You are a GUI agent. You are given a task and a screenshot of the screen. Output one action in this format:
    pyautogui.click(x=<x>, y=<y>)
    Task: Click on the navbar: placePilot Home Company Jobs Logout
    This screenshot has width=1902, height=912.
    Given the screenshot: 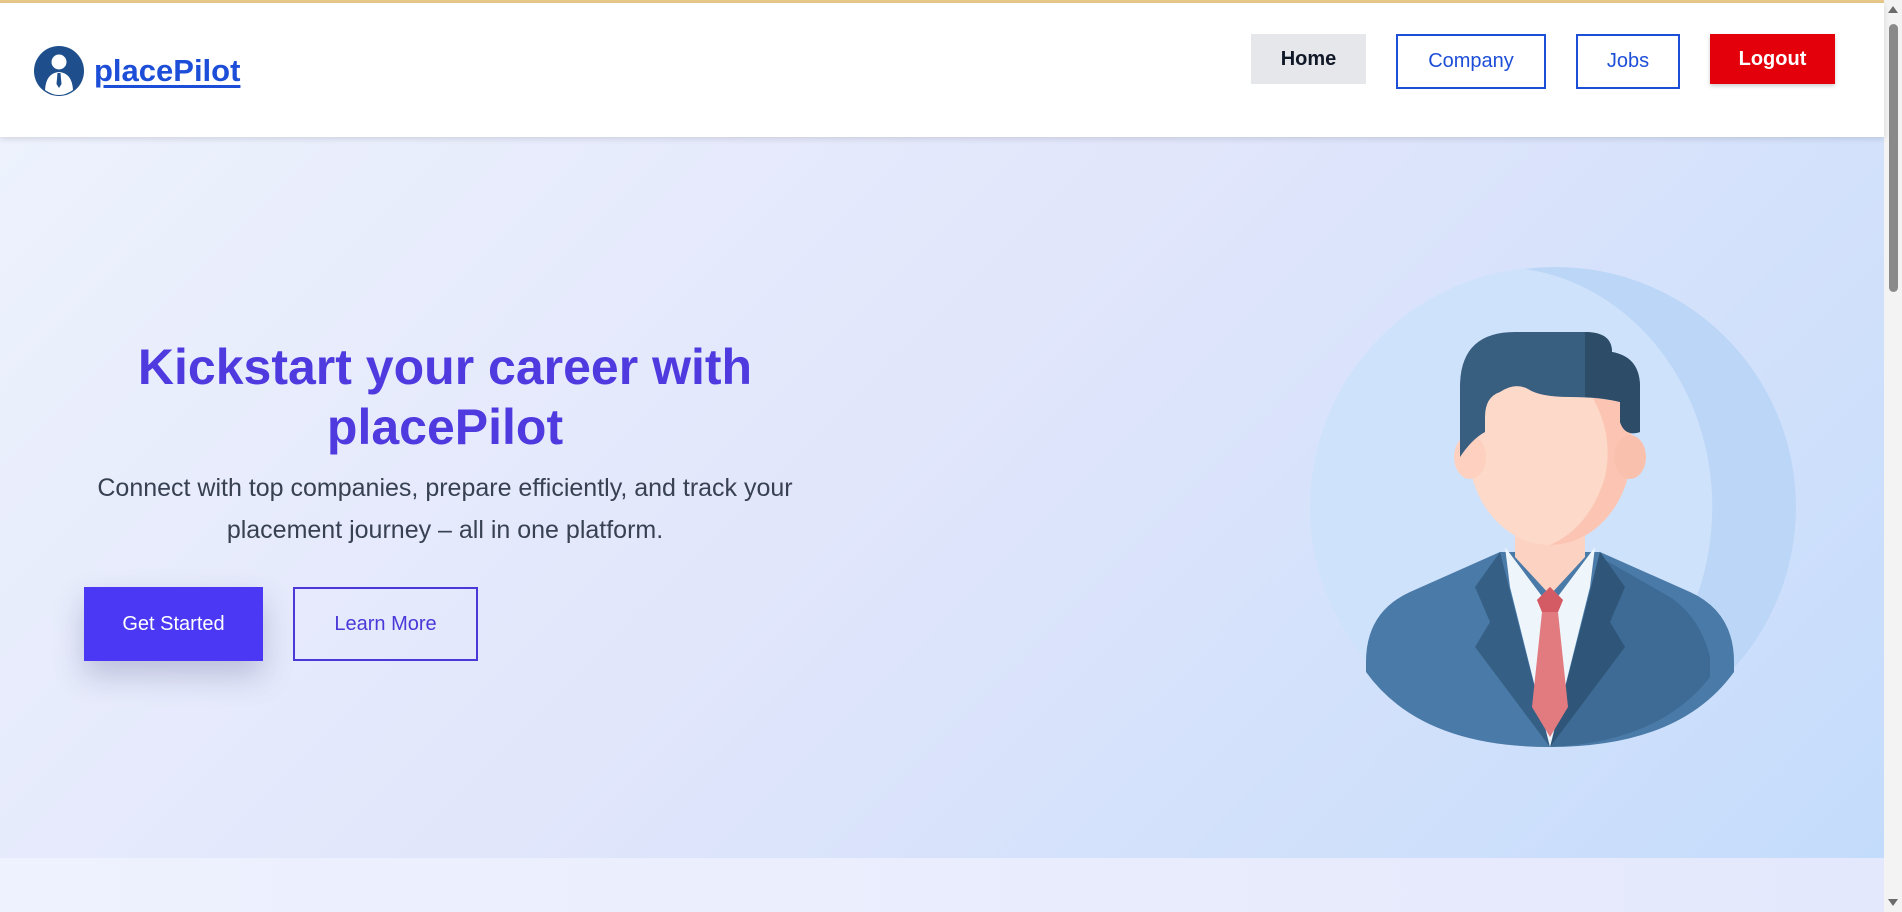 What is the action you would take?
    pyautogui.click(x=942, y=70)
    